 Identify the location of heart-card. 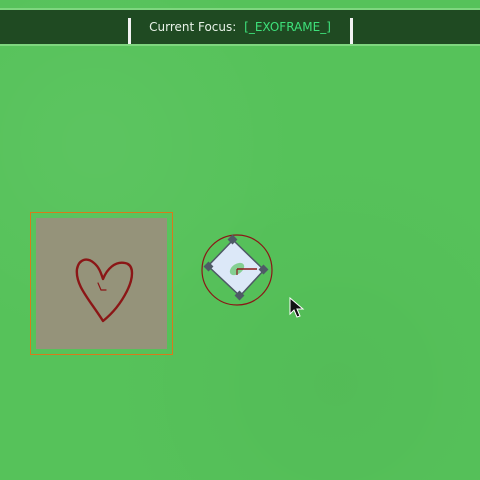
(101, 283).